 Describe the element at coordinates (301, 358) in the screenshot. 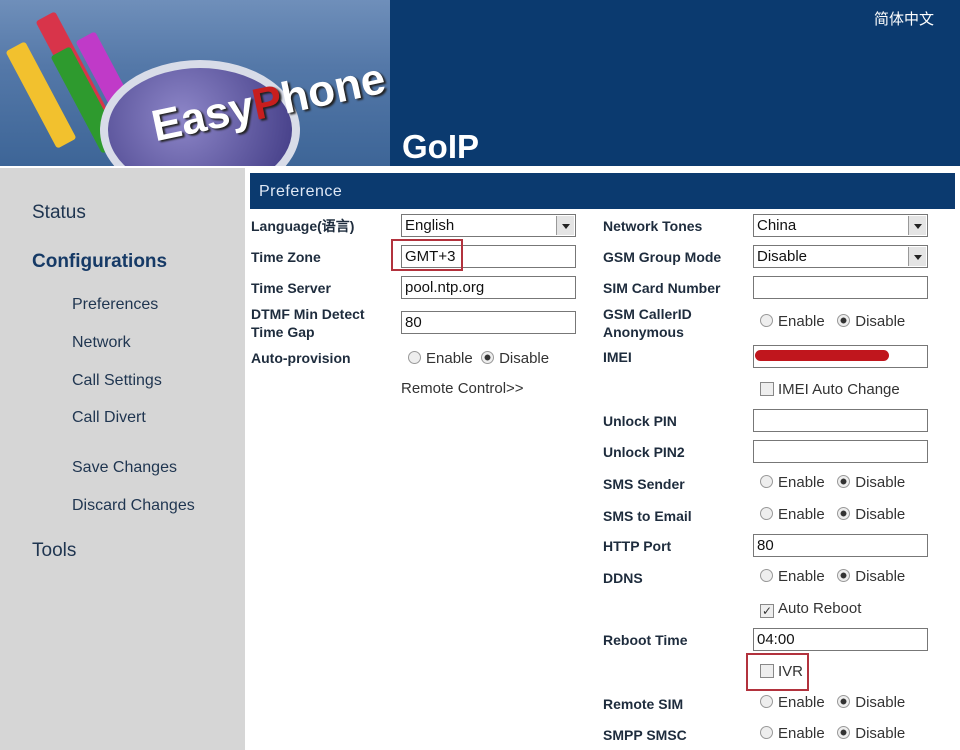

I see `auto-provision-label: Auto-provision` at that location.